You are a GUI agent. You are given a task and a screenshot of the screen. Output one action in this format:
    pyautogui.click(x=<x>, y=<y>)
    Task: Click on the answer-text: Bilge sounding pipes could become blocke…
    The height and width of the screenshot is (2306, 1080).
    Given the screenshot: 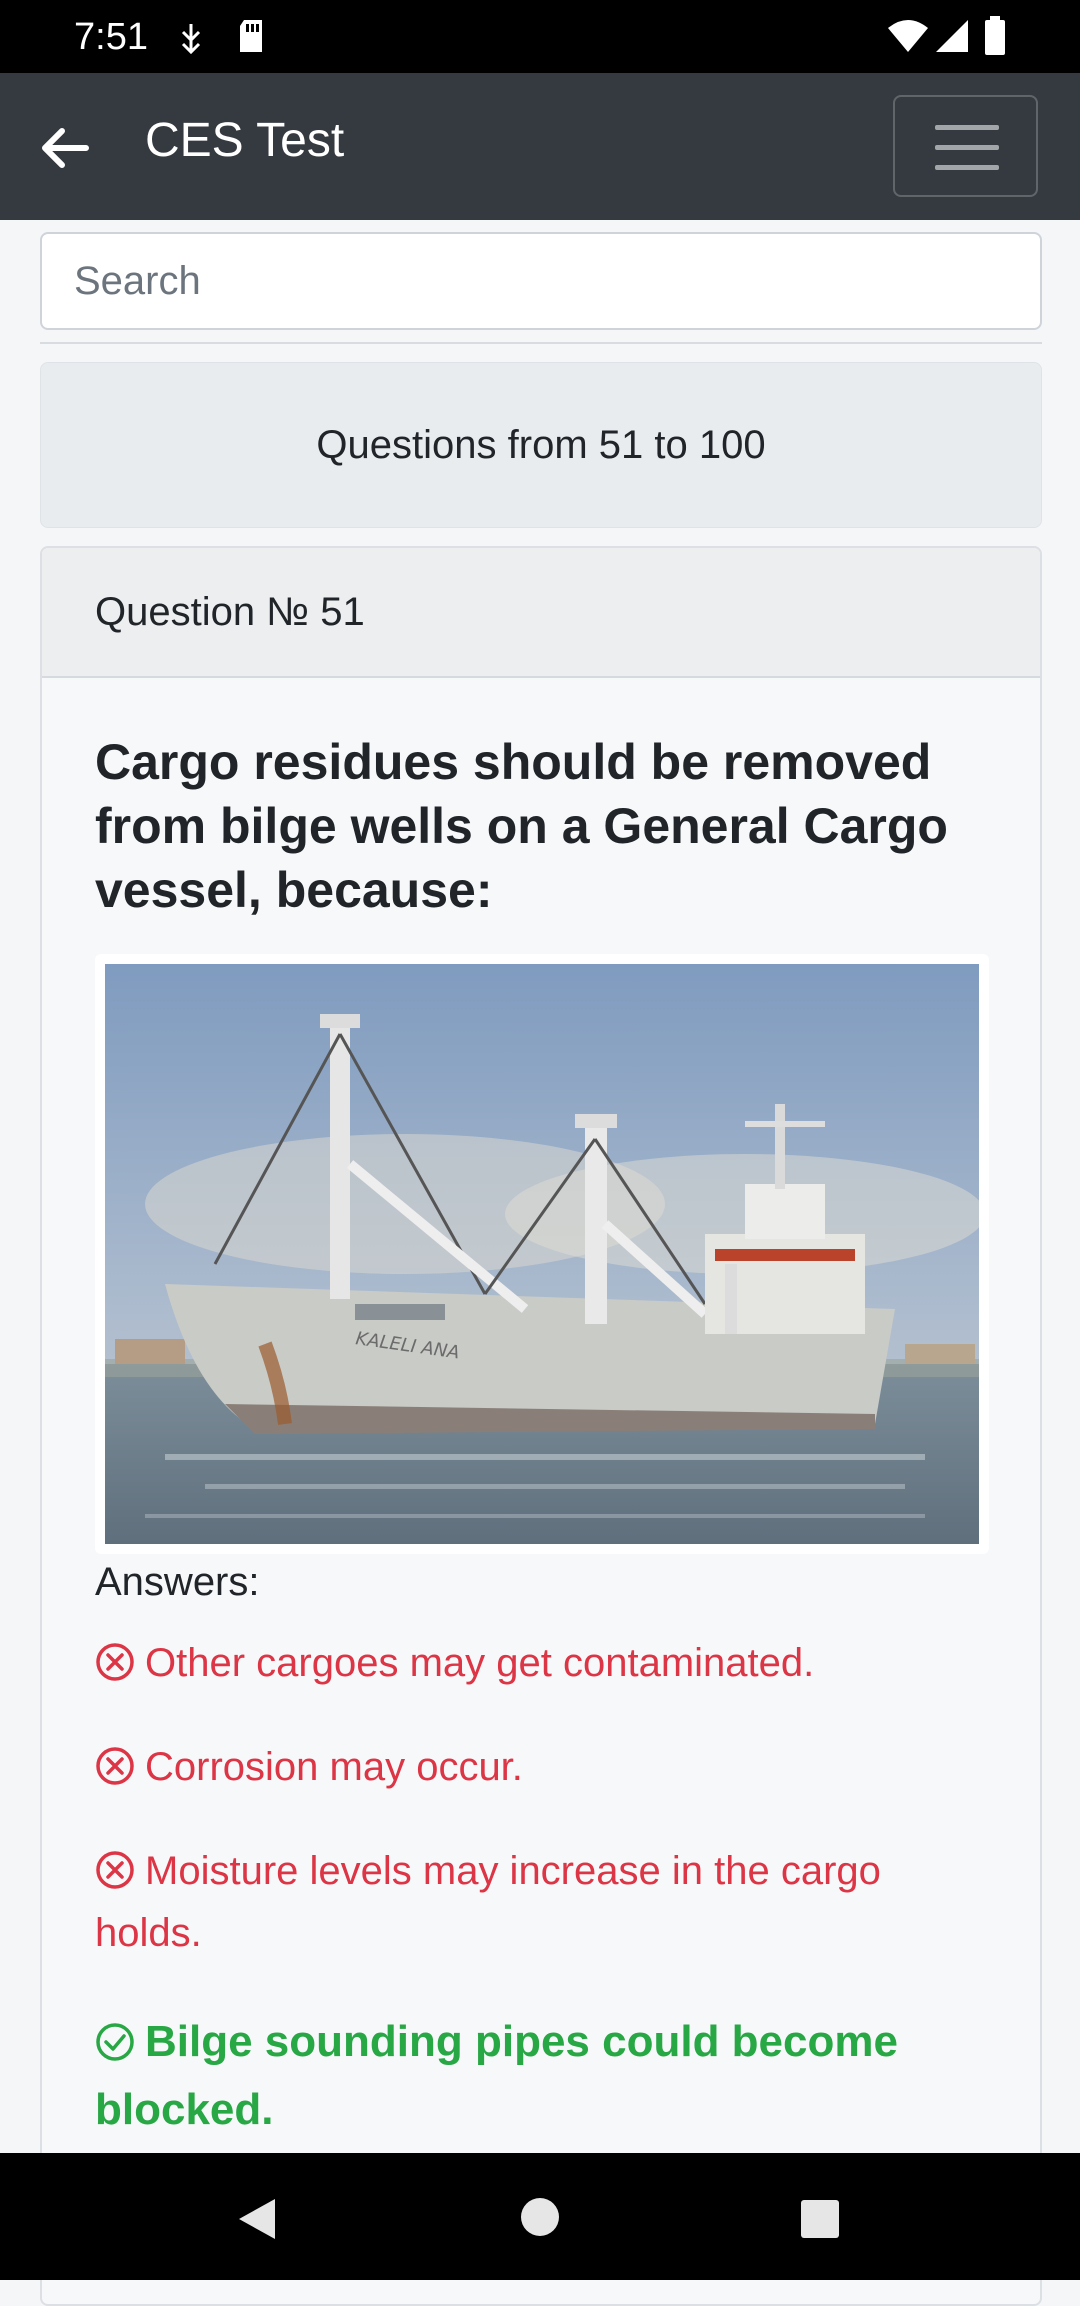 What is the action you would take?
    pyautogui.click(x=496, y=2075)
    